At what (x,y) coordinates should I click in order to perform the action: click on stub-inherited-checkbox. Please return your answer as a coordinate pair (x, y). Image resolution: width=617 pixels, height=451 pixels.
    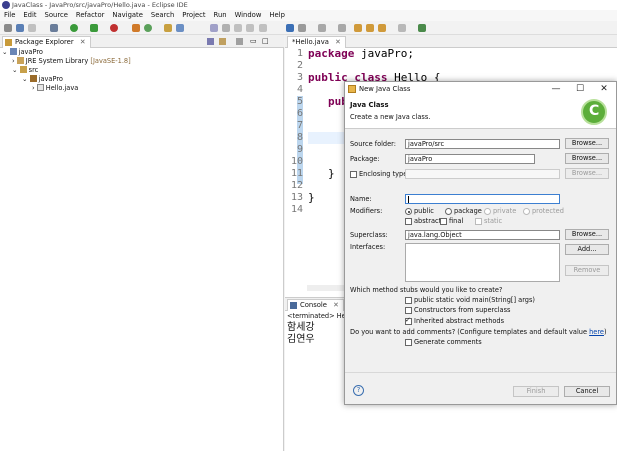
    Looking at the image, I should click on (408, 320).